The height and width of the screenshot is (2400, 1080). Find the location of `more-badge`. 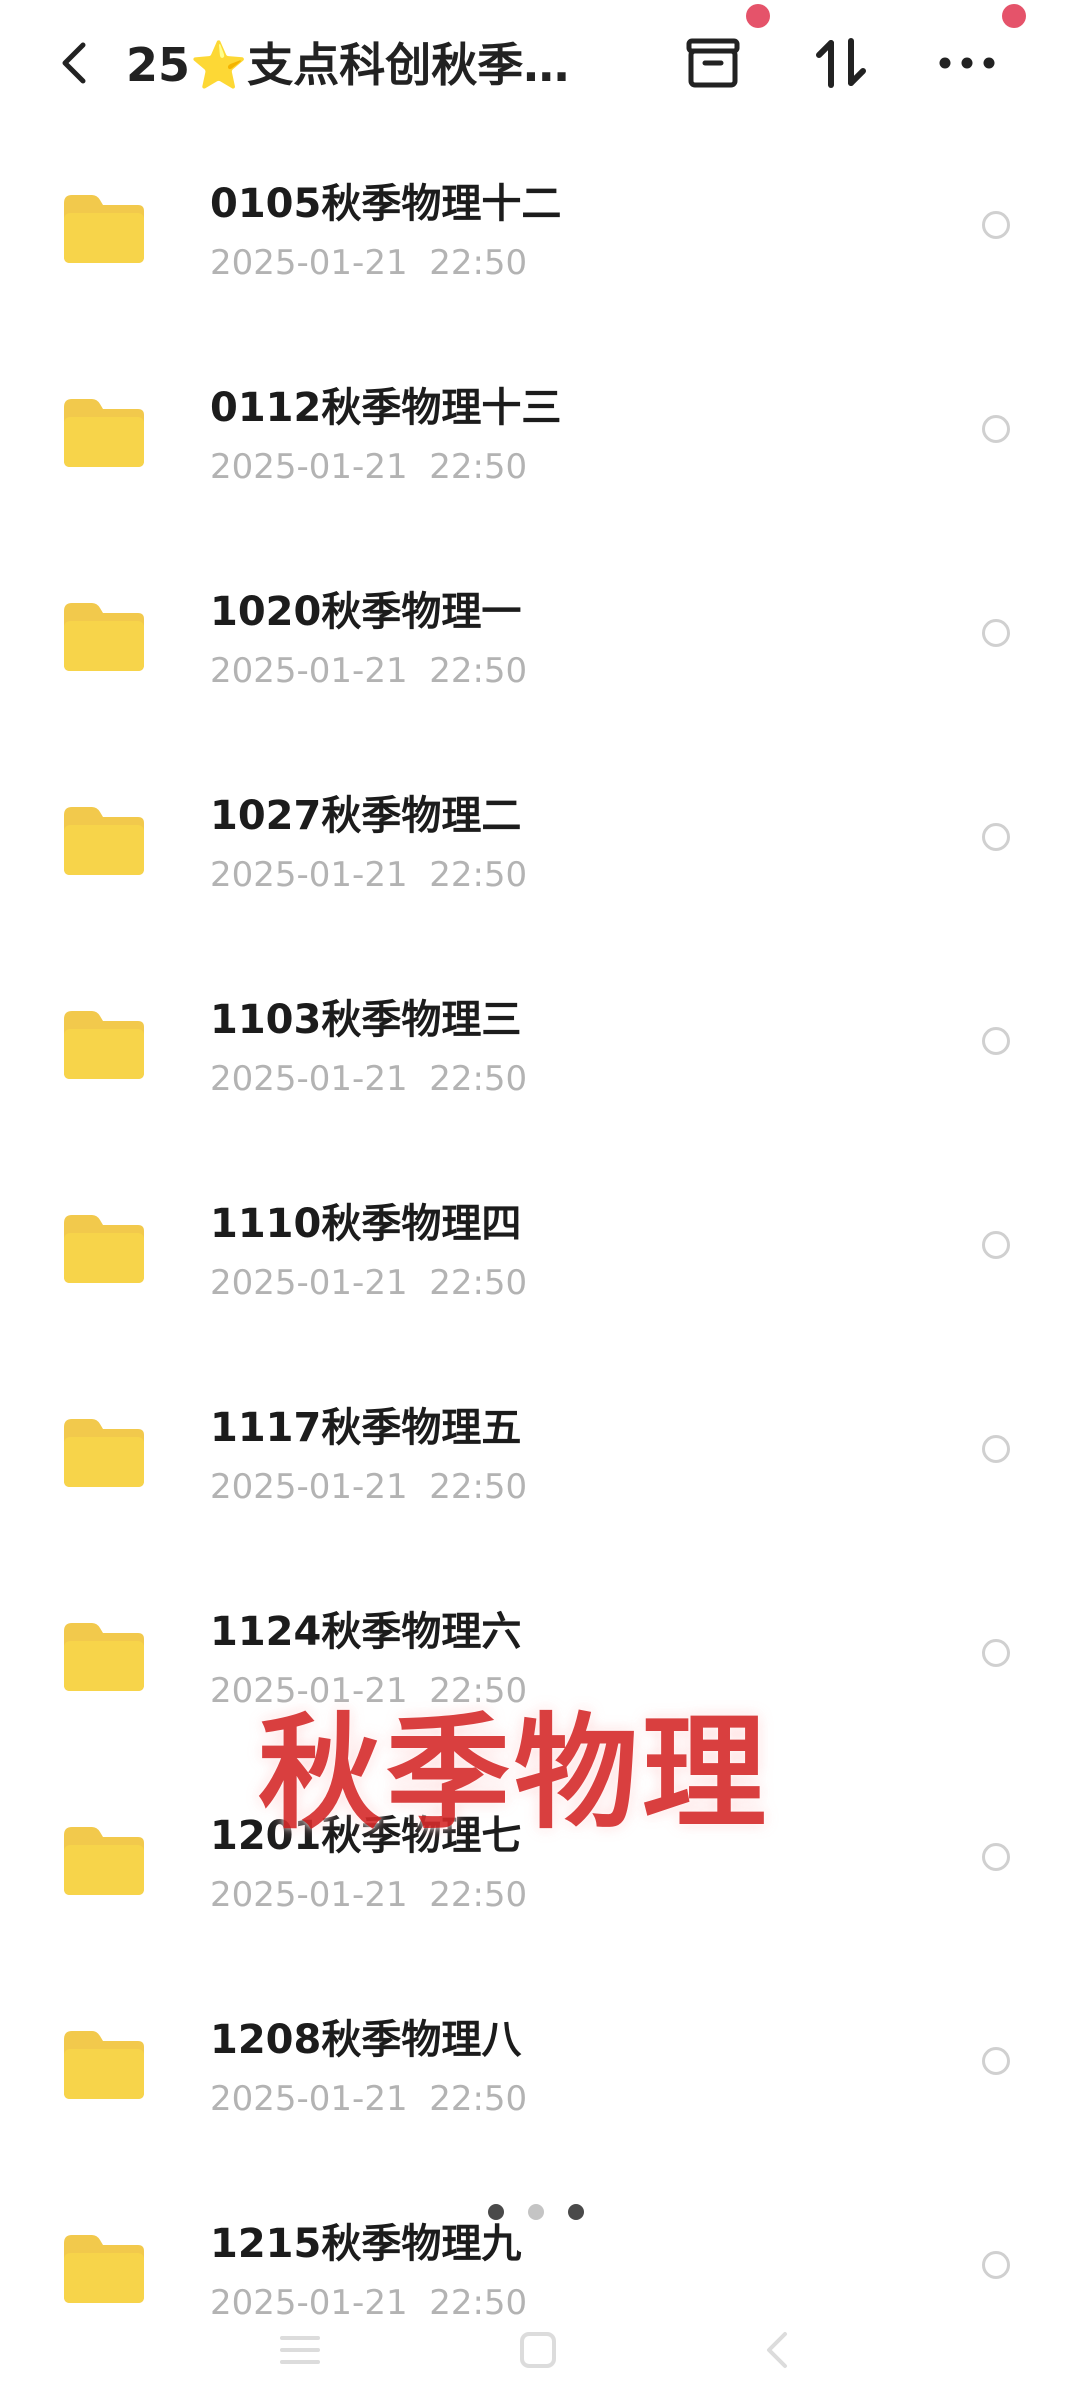

more-badge is located at coordinates (1014, 16).